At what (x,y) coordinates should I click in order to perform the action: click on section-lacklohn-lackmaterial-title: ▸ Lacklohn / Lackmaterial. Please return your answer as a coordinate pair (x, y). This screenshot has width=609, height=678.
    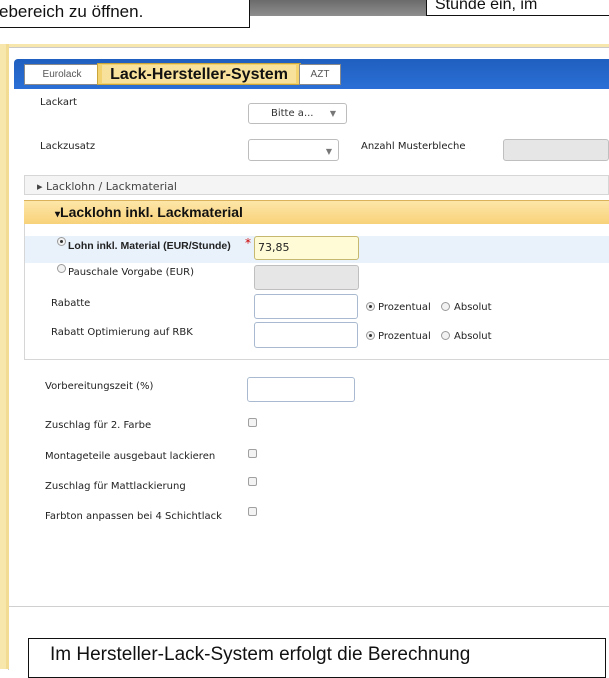
    Looking at the image, I should click on (107, 186).